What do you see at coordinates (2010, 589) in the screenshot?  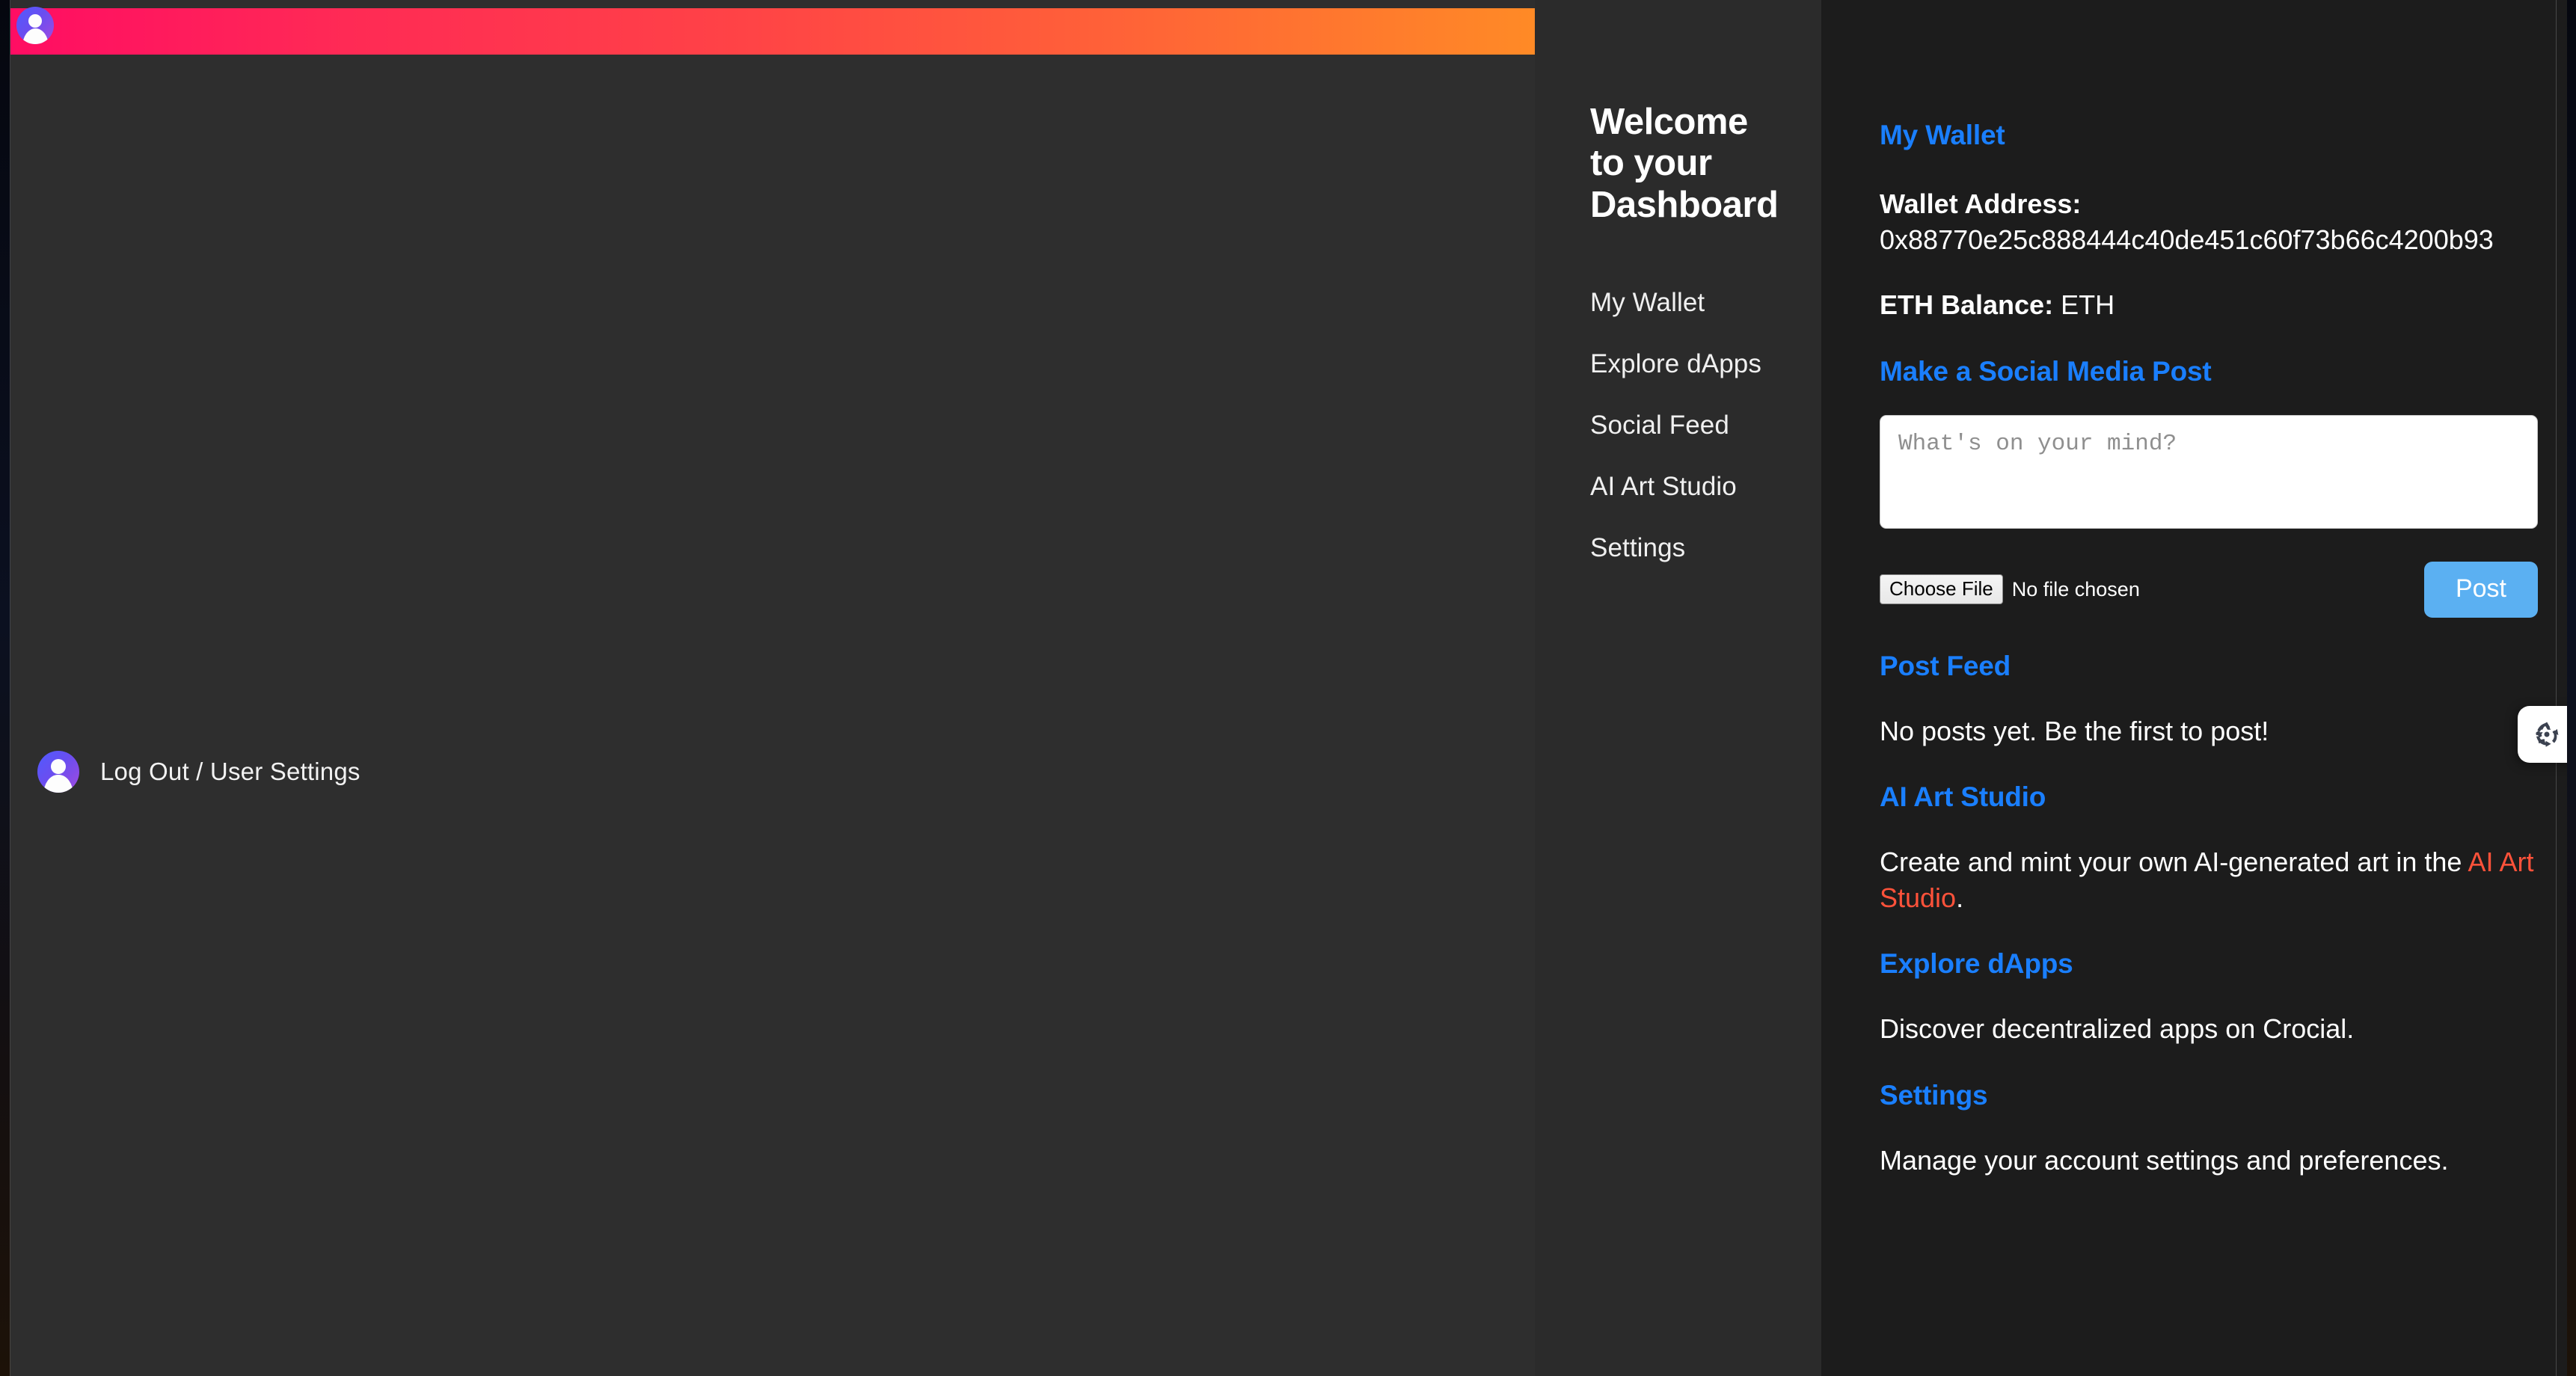 I see `file-upload-input: Choose File No file chosen` at bounding box center [2010, 589].